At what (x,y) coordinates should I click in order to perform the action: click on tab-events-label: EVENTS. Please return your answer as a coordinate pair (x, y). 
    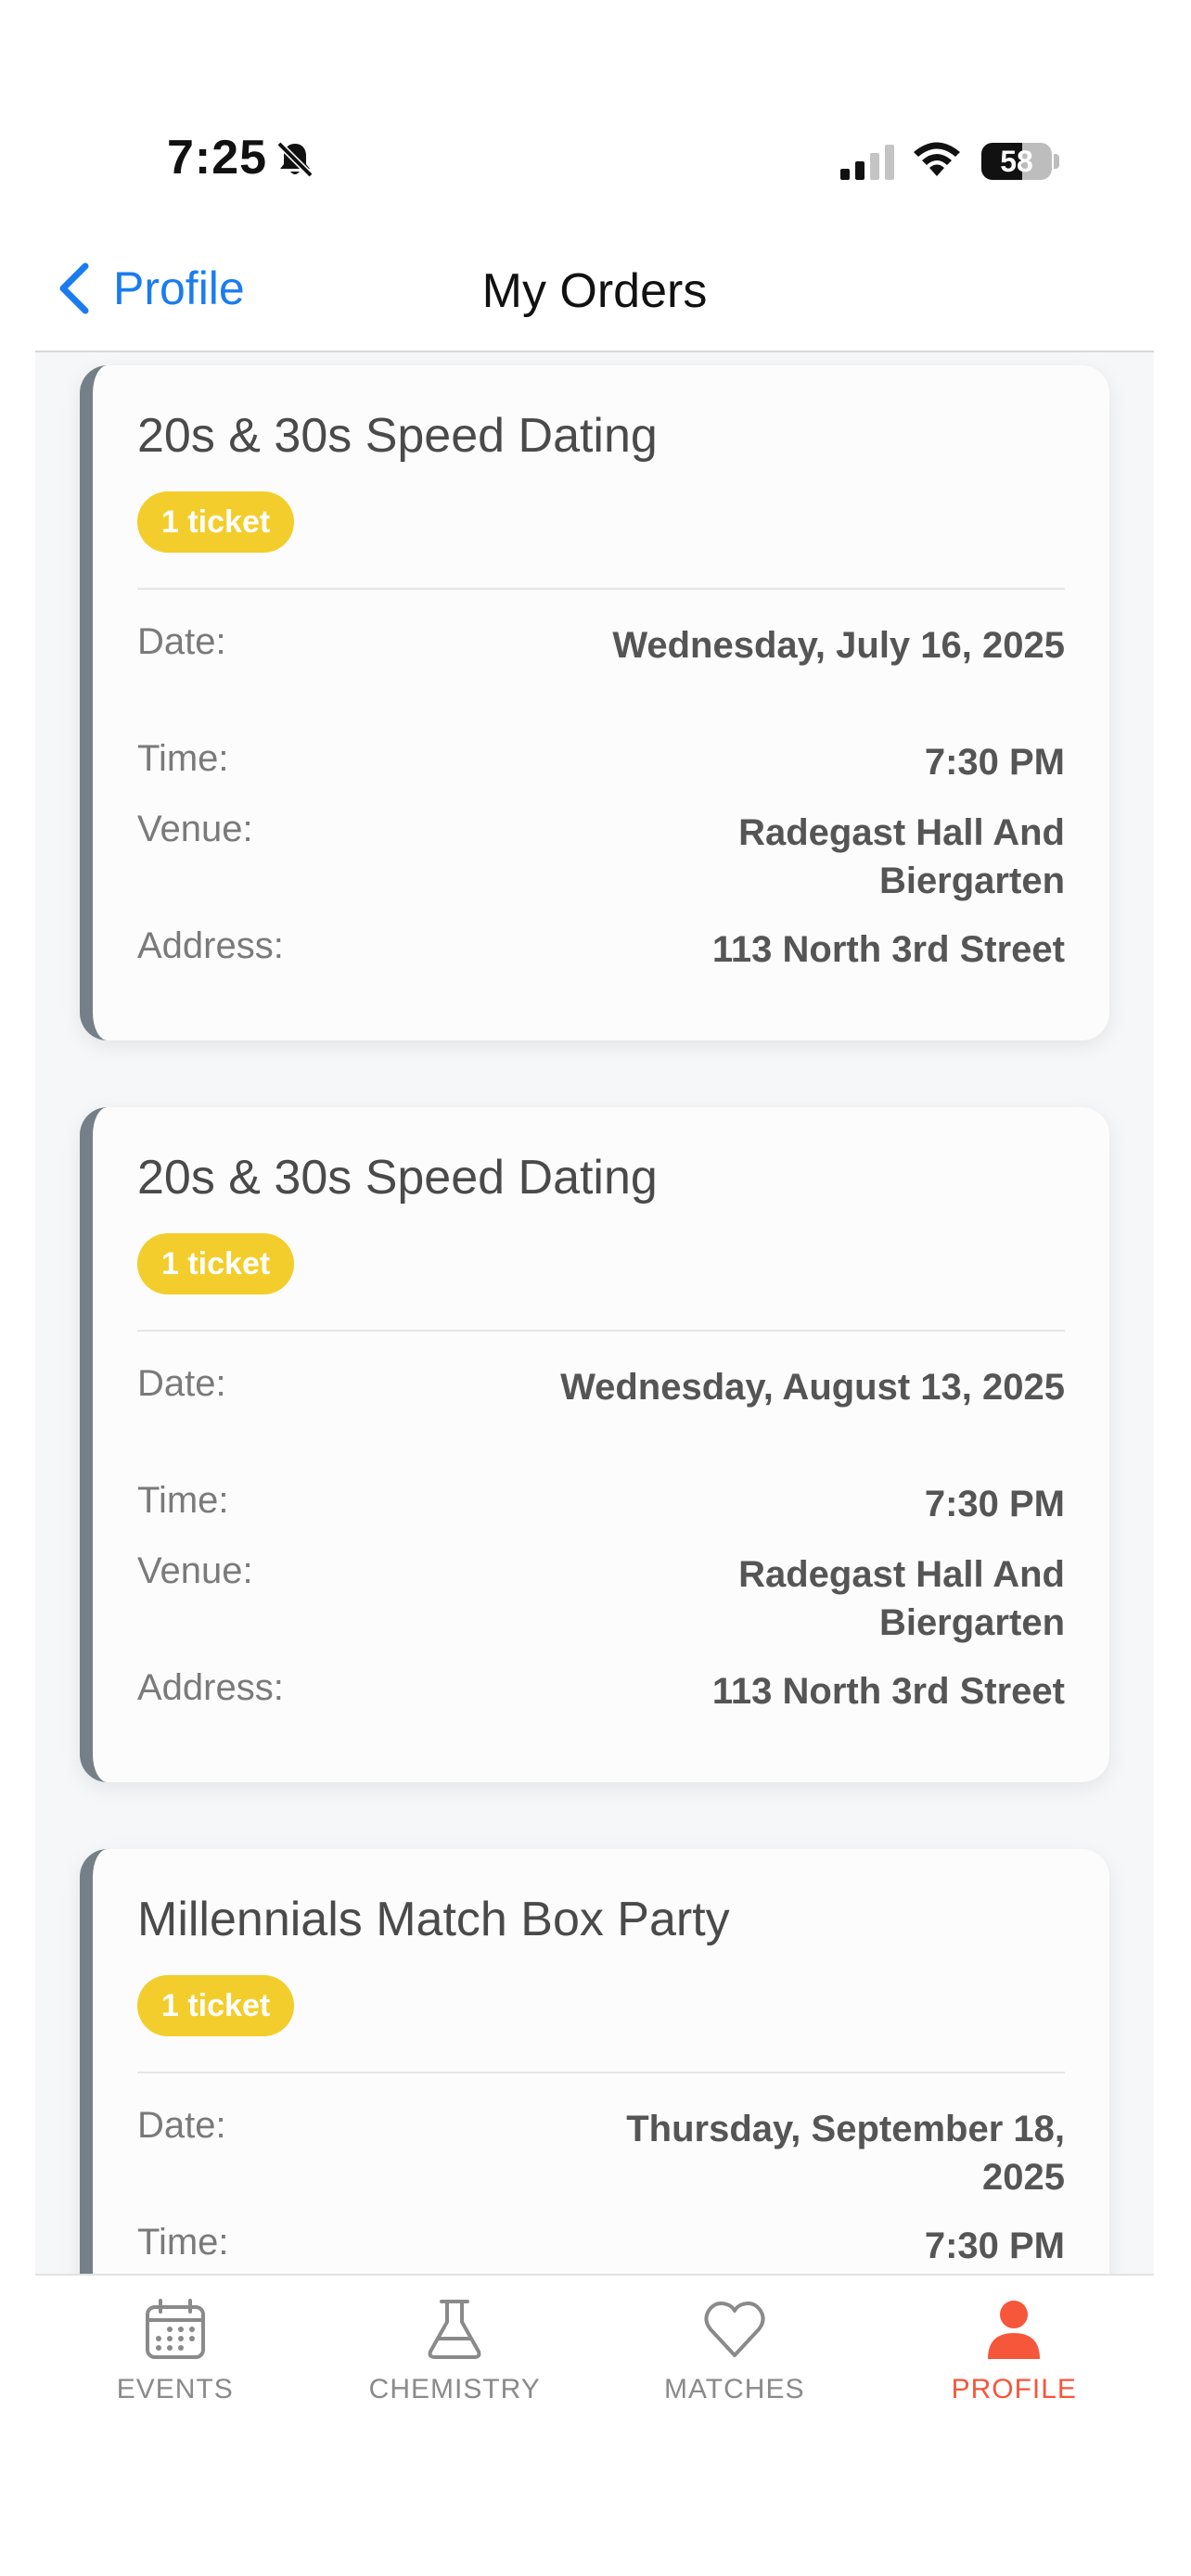
    Looking at the image, I should click on (175, 2389).